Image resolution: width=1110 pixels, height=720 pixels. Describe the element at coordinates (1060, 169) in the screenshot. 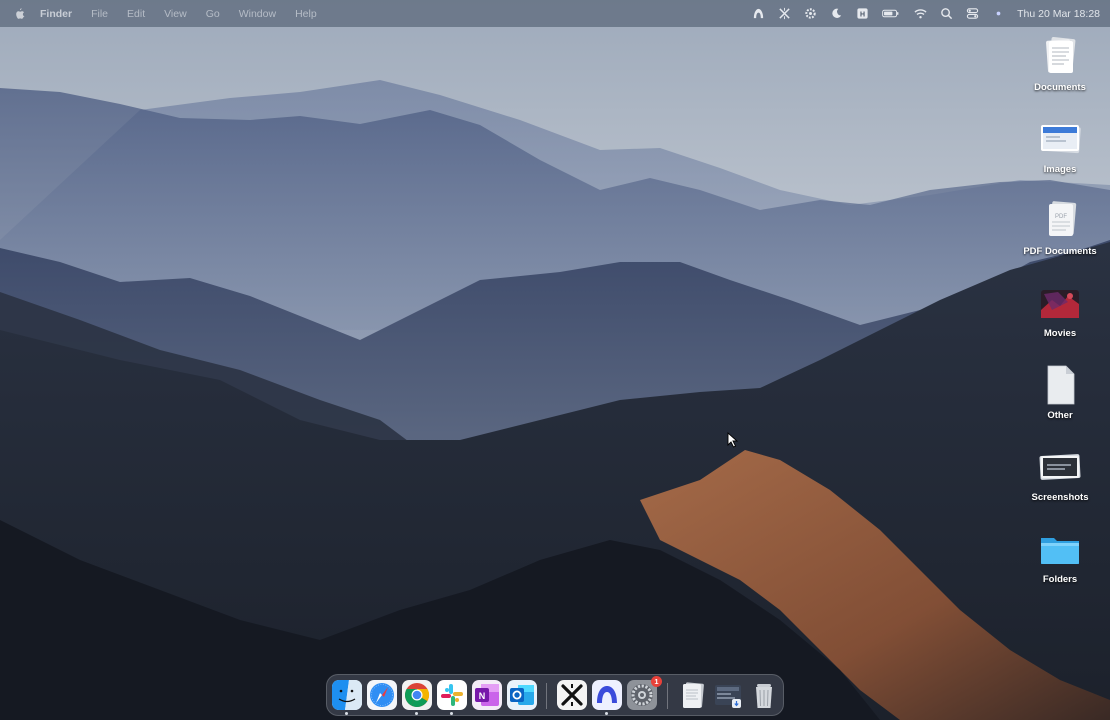

I see `desktop-label-images: Images` at that location.